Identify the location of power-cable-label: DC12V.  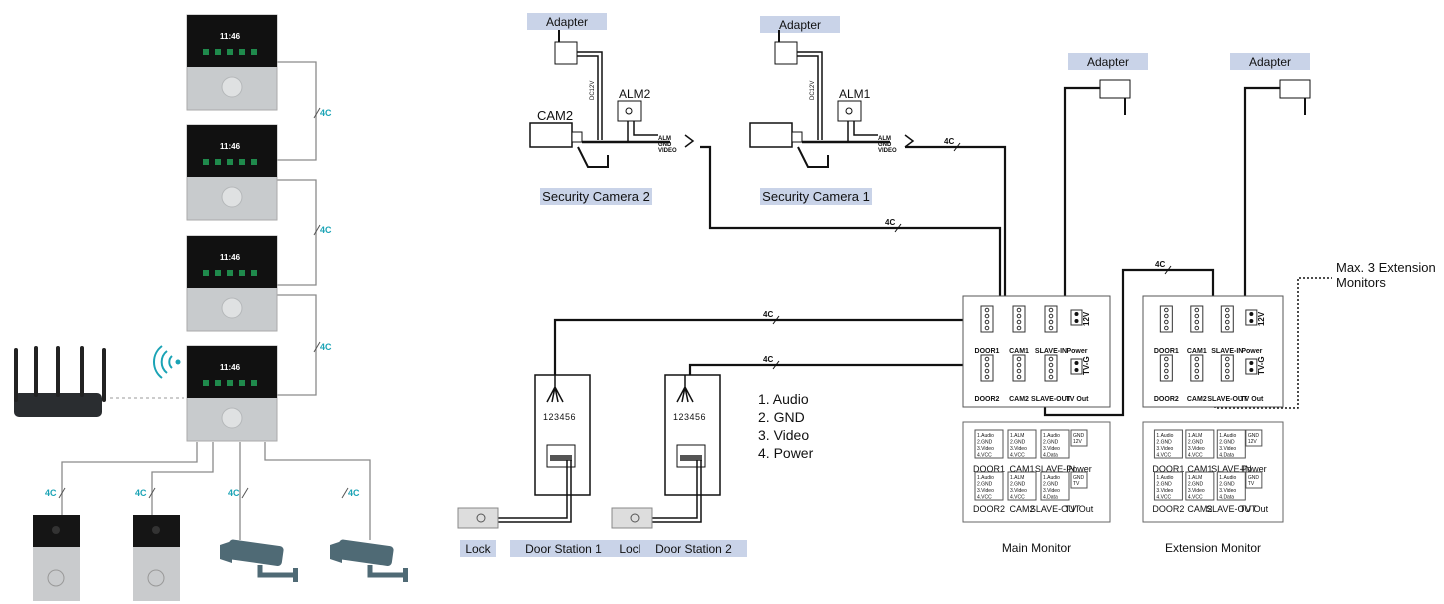
(593, 90).